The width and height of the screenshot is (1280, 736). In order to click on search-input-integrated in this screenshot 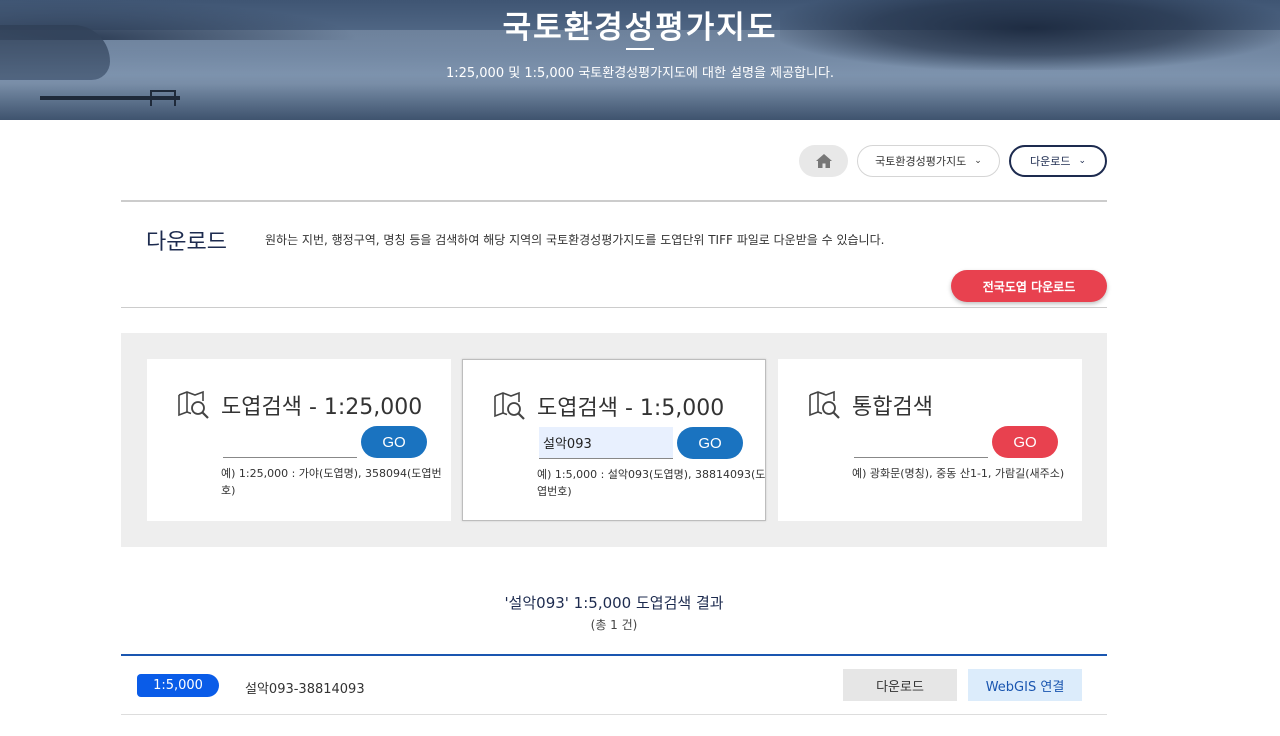, I will do `click(921, 442)`.